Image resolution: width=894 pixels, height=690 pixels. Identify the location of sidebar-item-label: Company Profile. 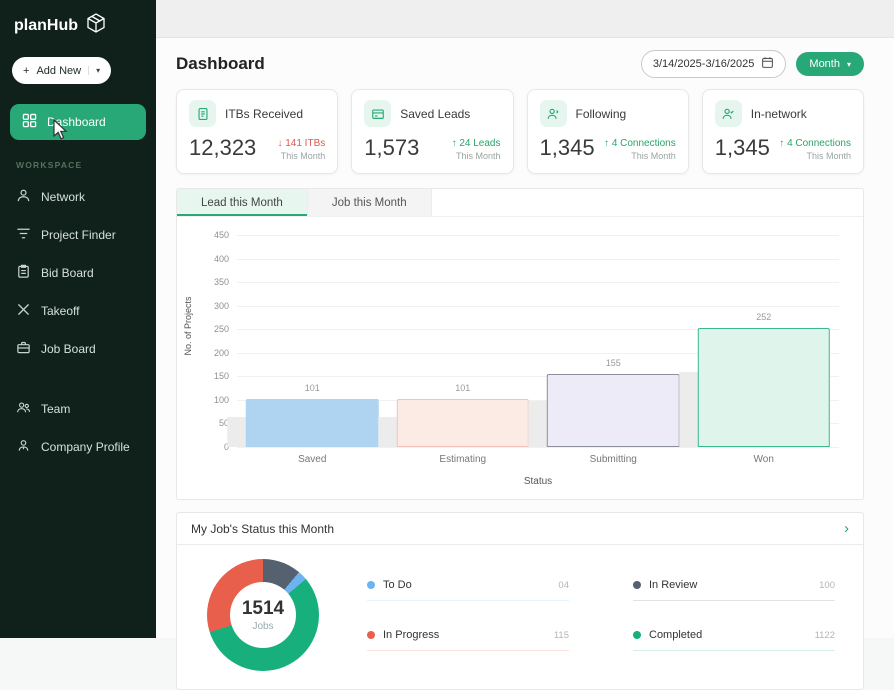
(85, 447).